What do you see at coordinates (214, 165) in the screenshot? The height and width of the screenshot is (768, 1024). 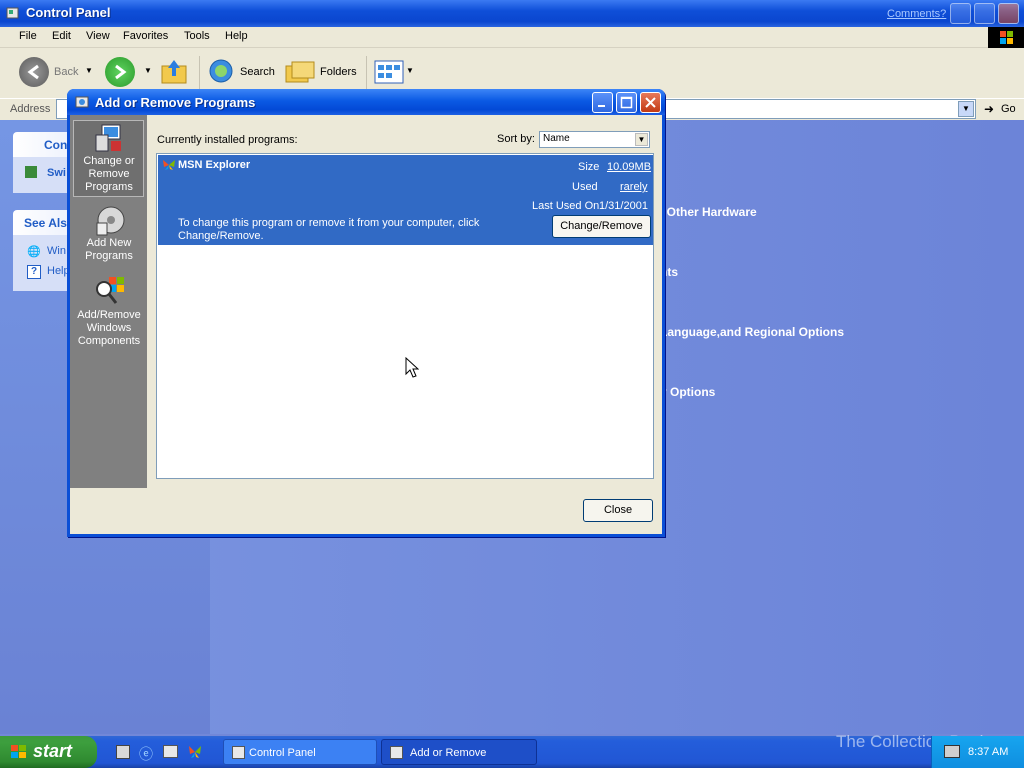 I see `program-name: MSN Explorer` at bounding box center [214, 165].